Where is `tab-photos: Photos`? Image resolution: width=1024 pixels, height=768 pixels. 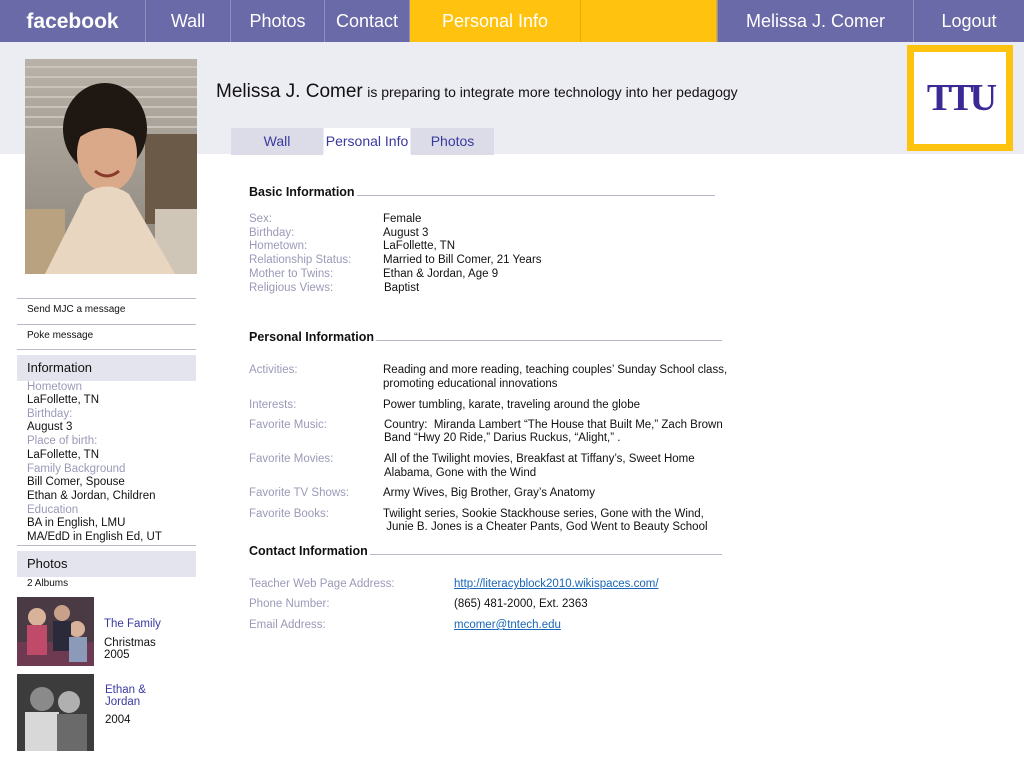
tab-photos: Photos is located at coordinates (452, 141).